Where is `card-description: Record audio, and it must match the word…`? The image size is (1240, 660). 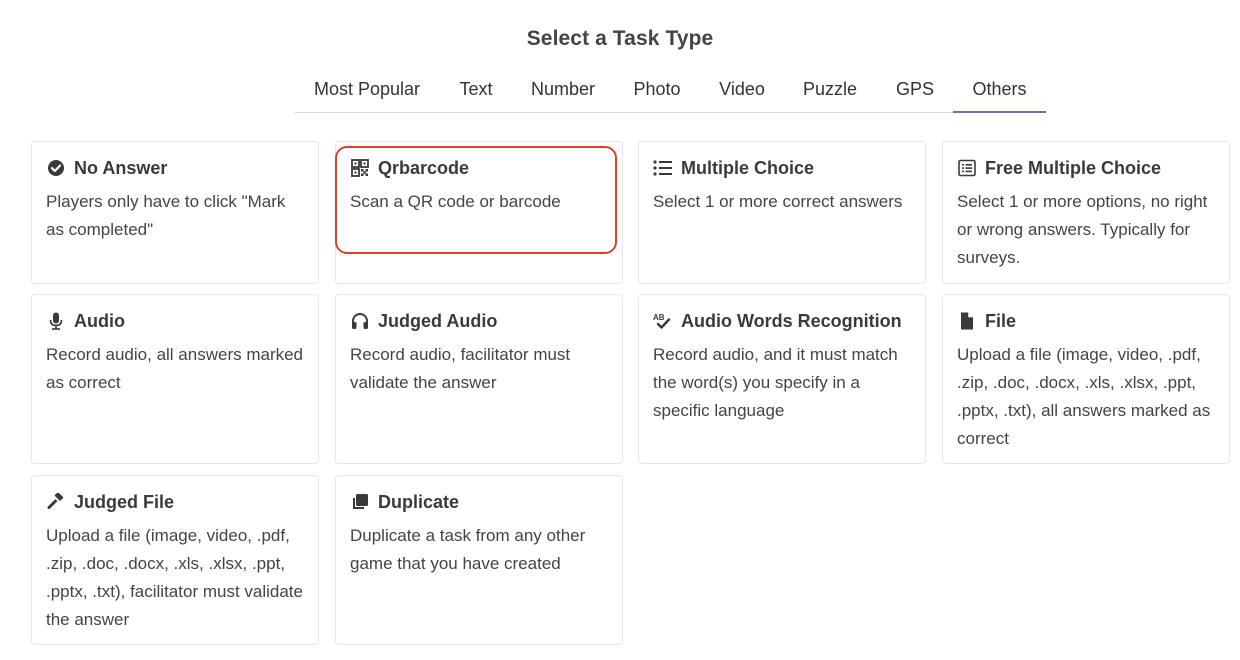
card-description: Record audio, and it must match the word… is located at coordinates (775, 382).